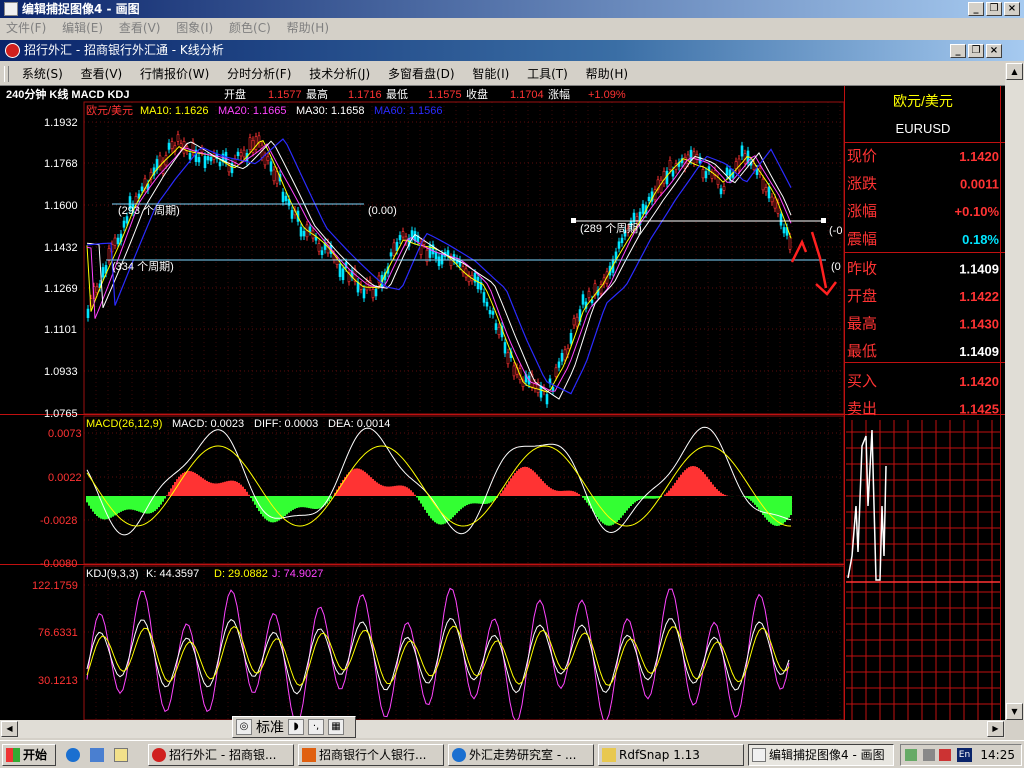 Image resolution: width=1024 pixels, height=768 pixels. Describe the element at coordinates (459, 755) in the screenshot. I see `browser-icon` at that location.